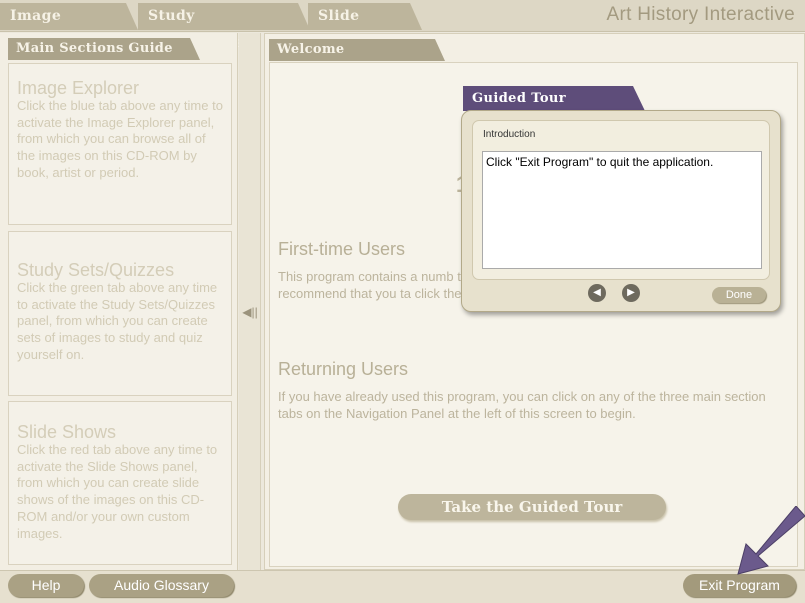 This screenshot has width=805, height=603. I want to click on pointer-arrow-icon, so click(771, 540).